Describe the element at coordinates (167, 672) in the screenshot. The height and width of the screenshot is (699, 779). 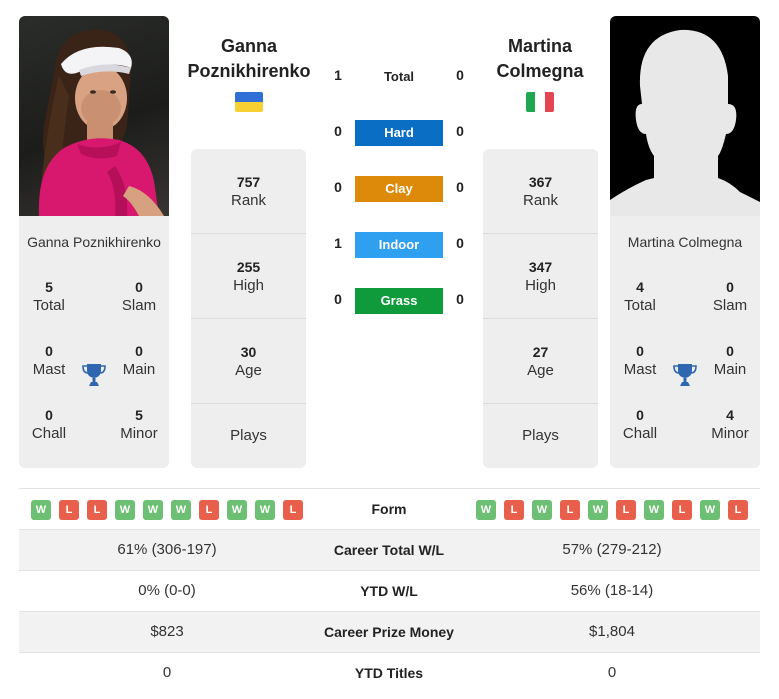
I see `player1-ytd-titles: 0` at that location.